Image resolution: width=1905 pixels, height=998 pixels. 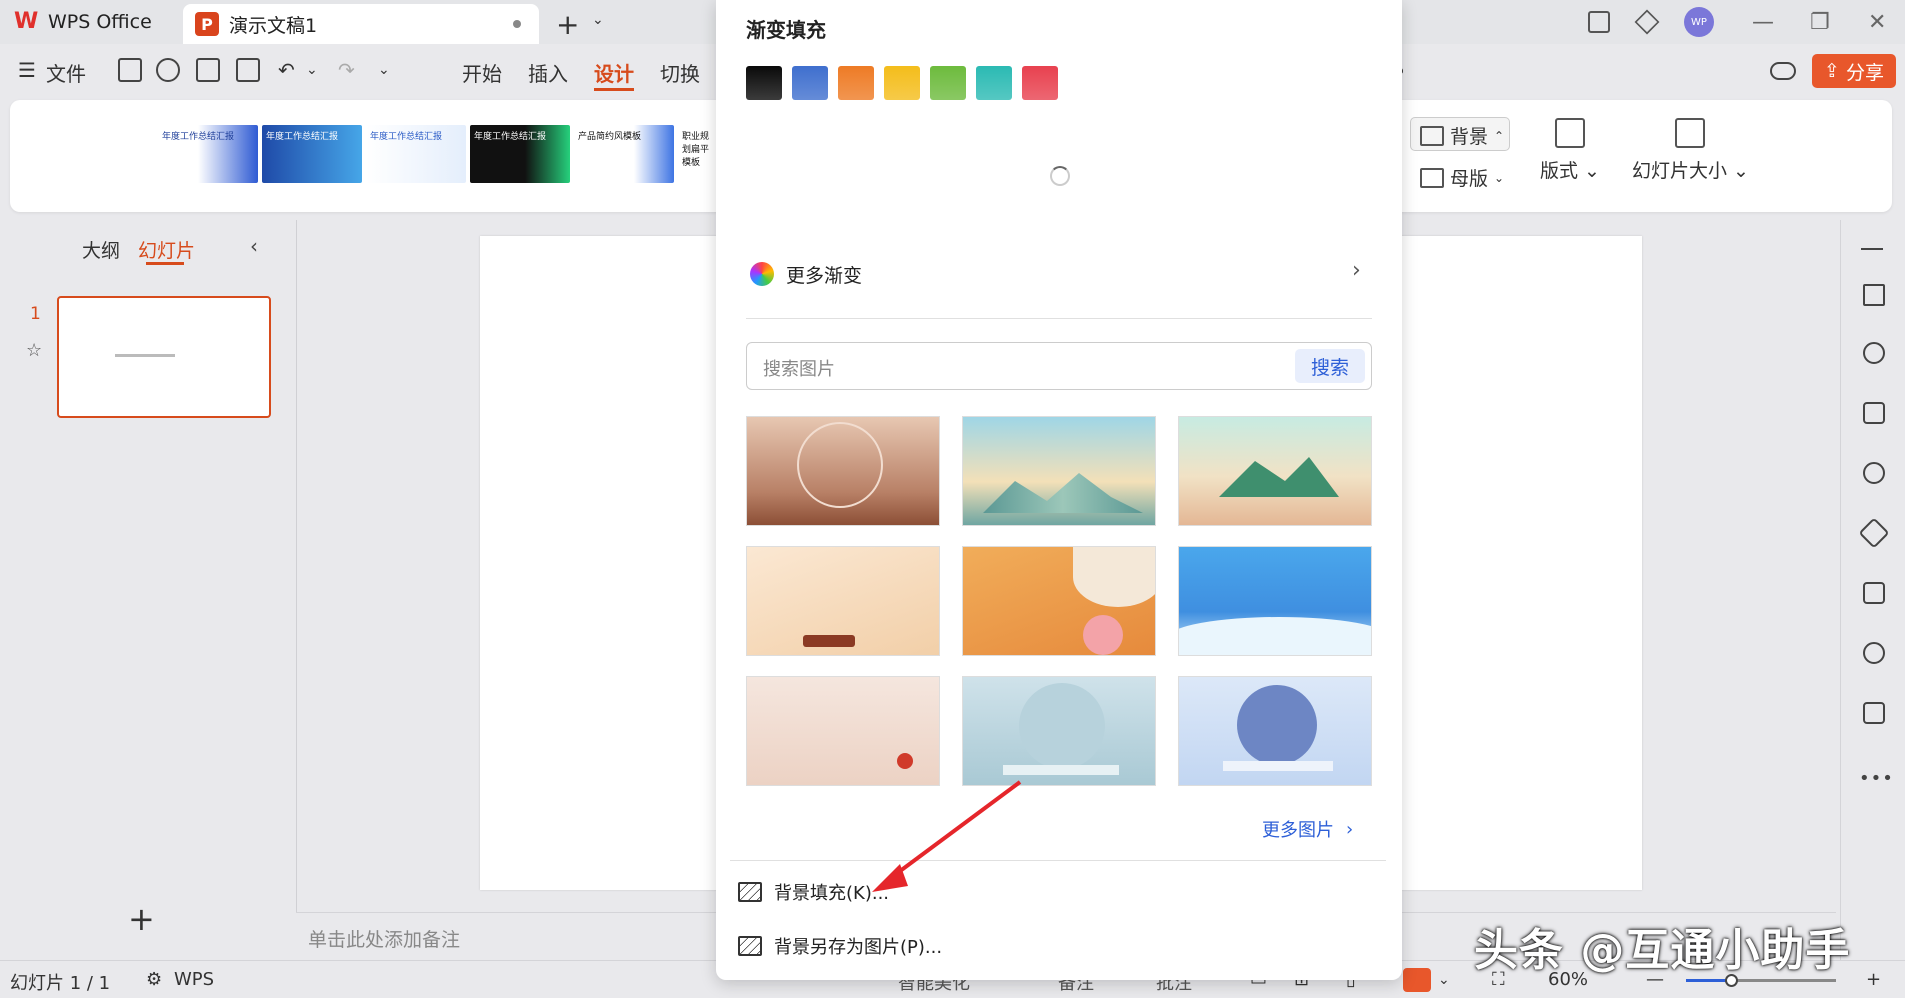 What do you see at coordinates (1873, 979) in the screenshot?
I see `zoom-in-icon: +` at bounding box center [1873, 979].